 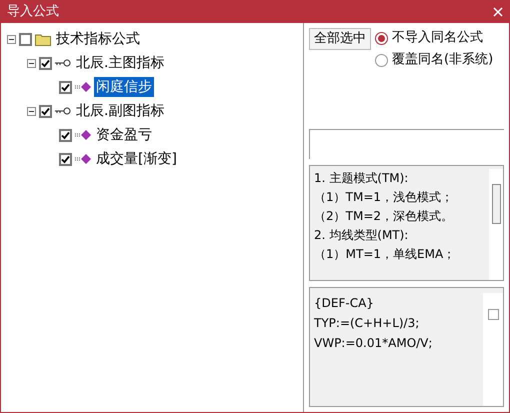 I want to click on description-line: 2. 均线类型(MT):, so click(x=362, y=235).